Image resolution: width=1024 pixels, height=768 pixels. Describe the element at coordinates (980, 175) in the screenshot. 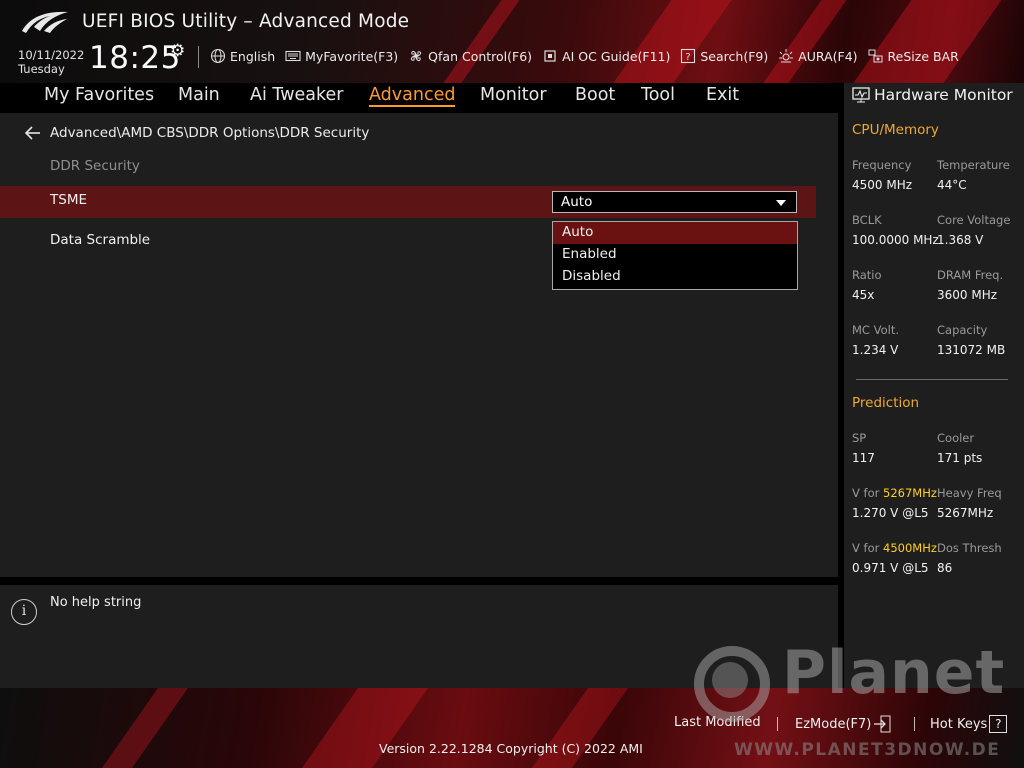

I see `stat-temperature: Temperature 44°C` at that location.